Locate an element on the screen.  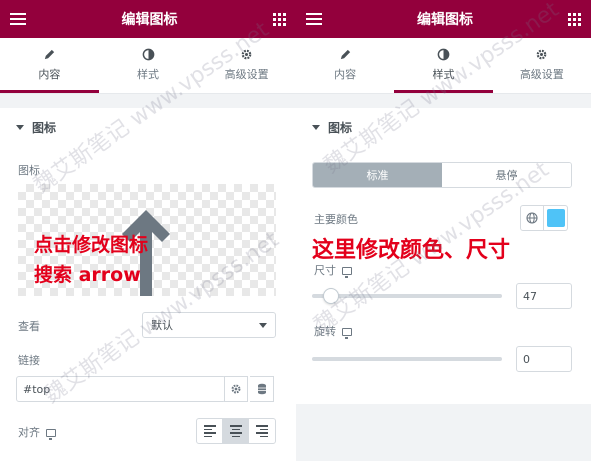
color-picker-button is located at coordinates (556, 218).